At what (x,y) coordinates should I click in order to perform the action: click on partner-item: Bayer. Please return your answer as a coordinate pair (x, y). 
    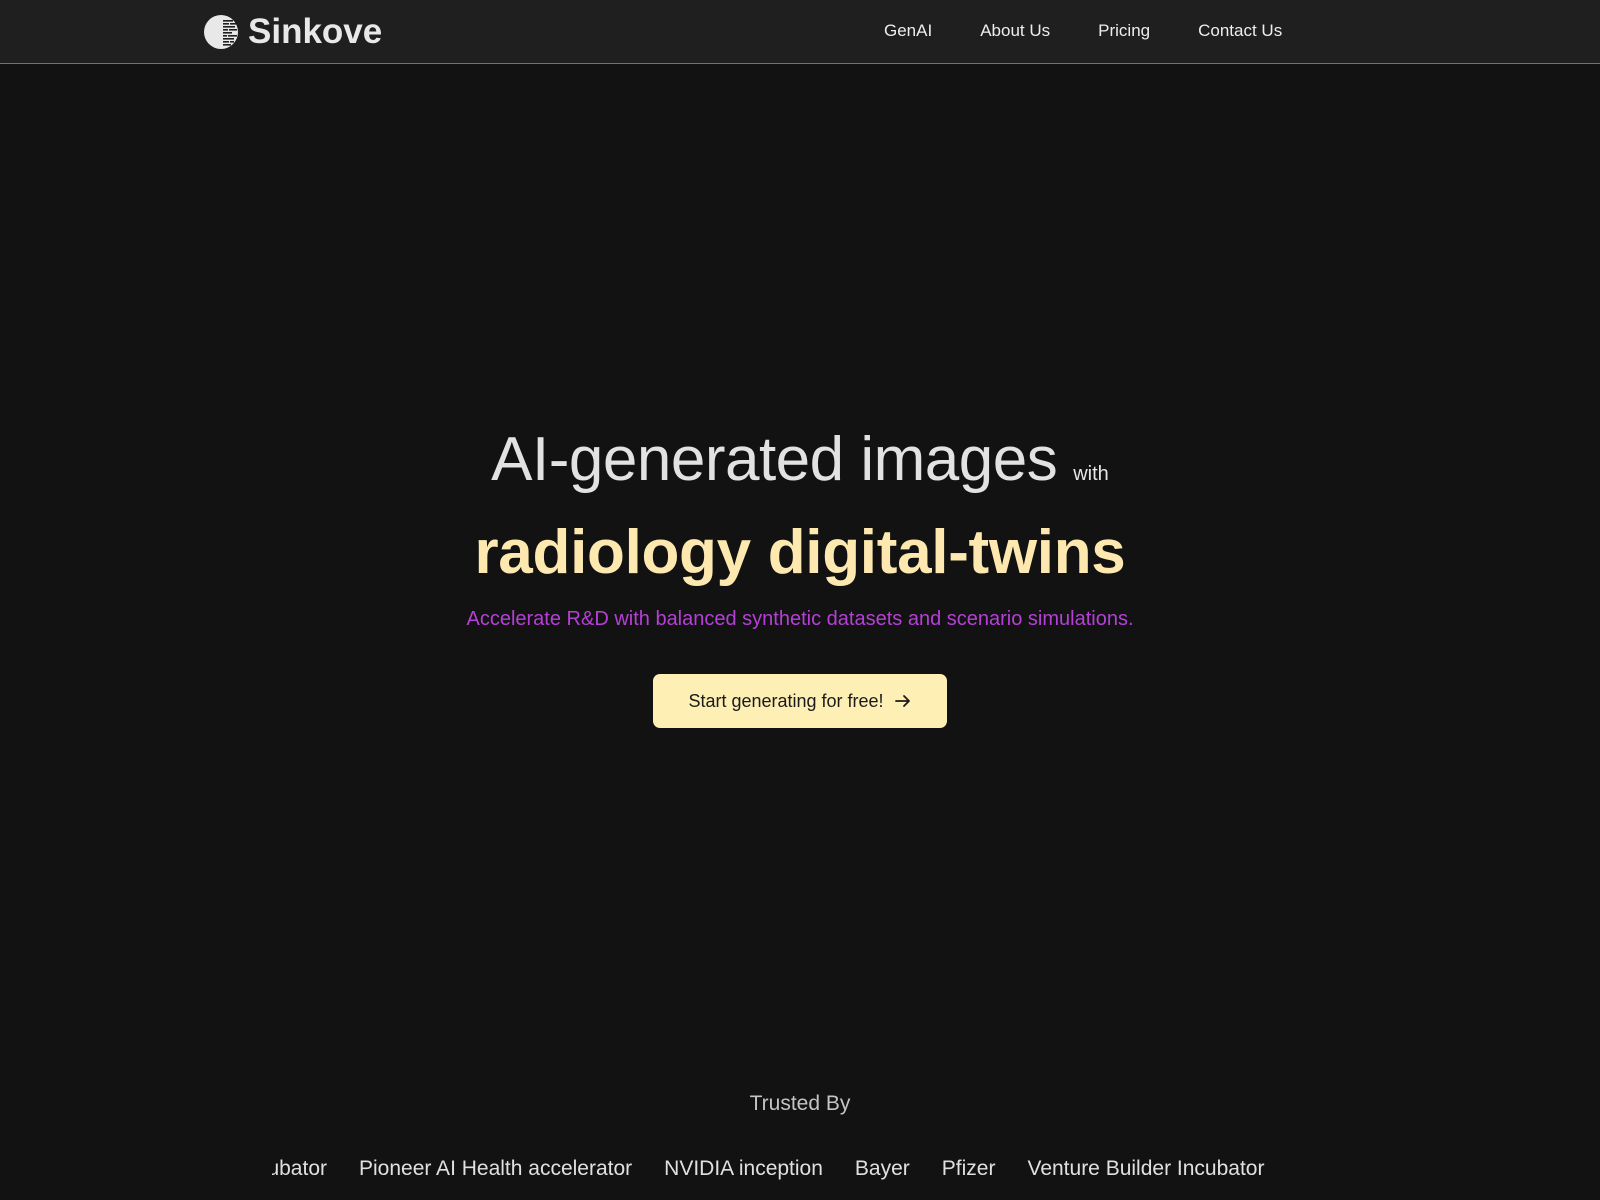
    Looking at the image, I should click on (882, 1168).